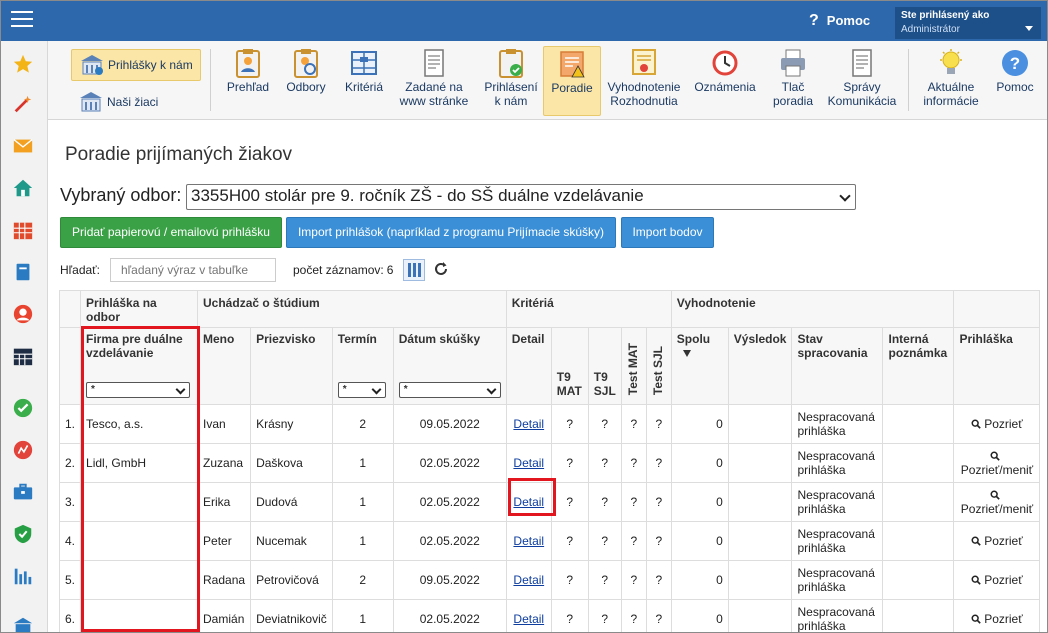  Describe the element at coordinates (793, 80) in the screenshot. I see `tlac-poradia-button: Tlač poradia` at that location.